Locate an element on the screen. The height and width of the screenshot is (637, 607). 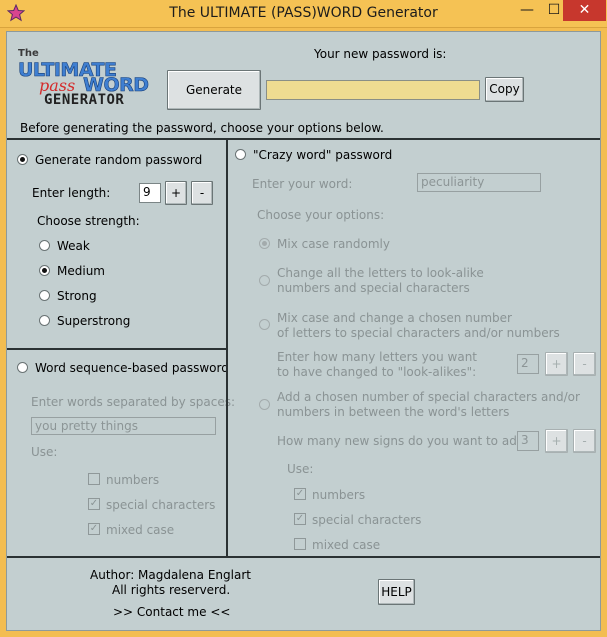
length-label: Enter length: is located at coordinates (71, 193).